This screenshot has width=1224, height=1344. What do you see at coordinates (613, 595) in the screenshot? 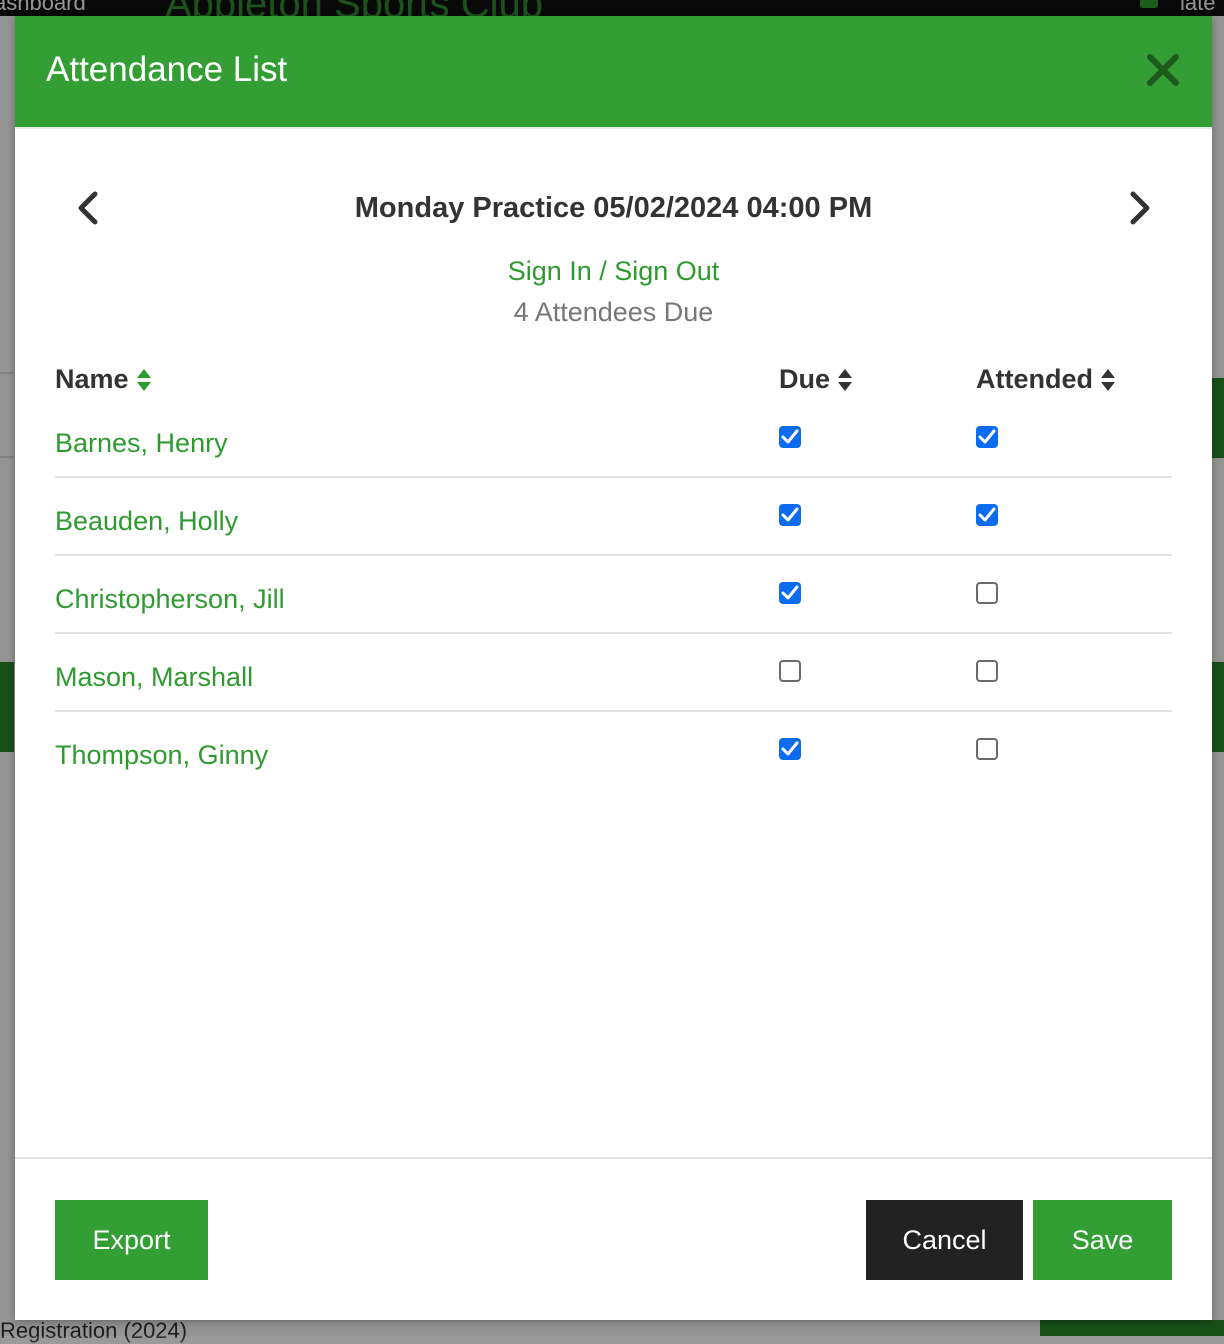
I see `table-row: Christopherson, Jill` at bounding box center [613, 595].